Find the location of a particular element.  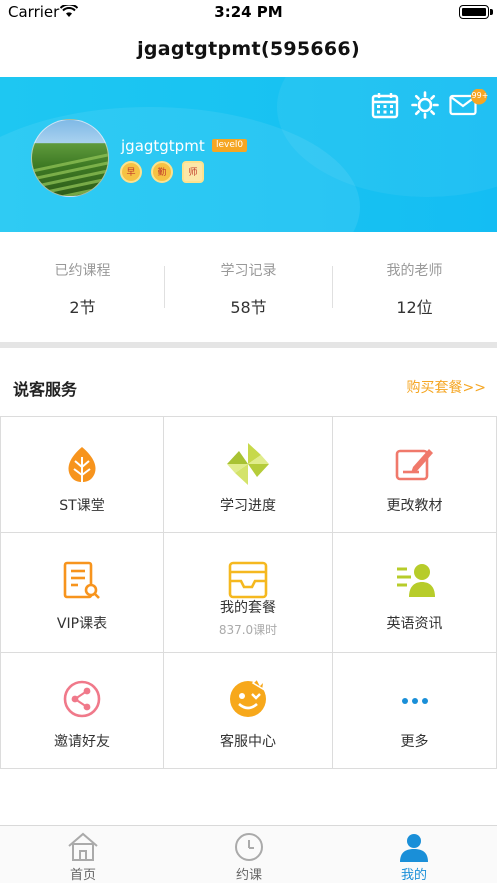

status-bar: Carrier 3:24 PM is located at coordinates (248, 12).